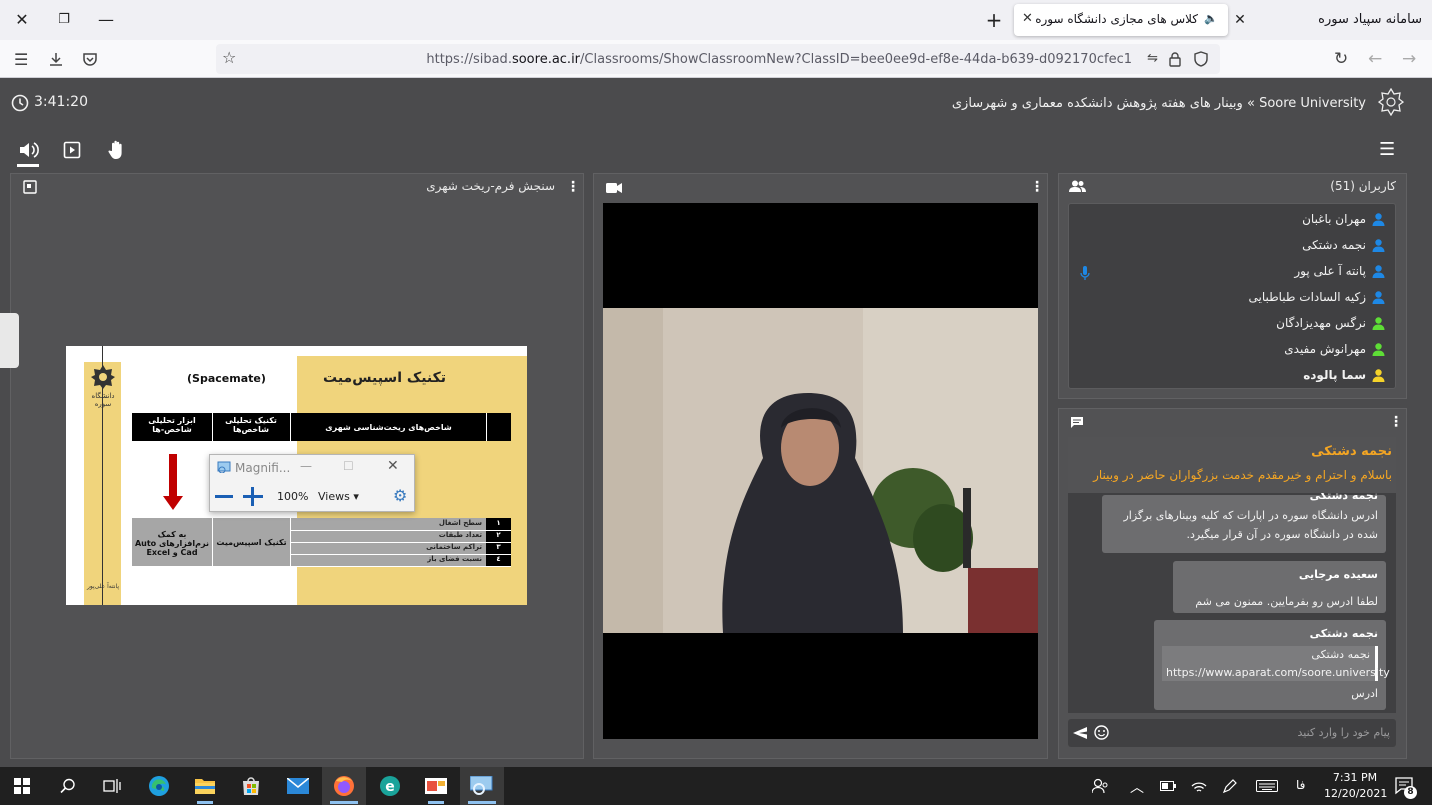 The image size is (1432, 805). Describe the element at coordinates (454, 559) in the screenshot. I see `slide-row-label: نسبت فضای باز` at that location.